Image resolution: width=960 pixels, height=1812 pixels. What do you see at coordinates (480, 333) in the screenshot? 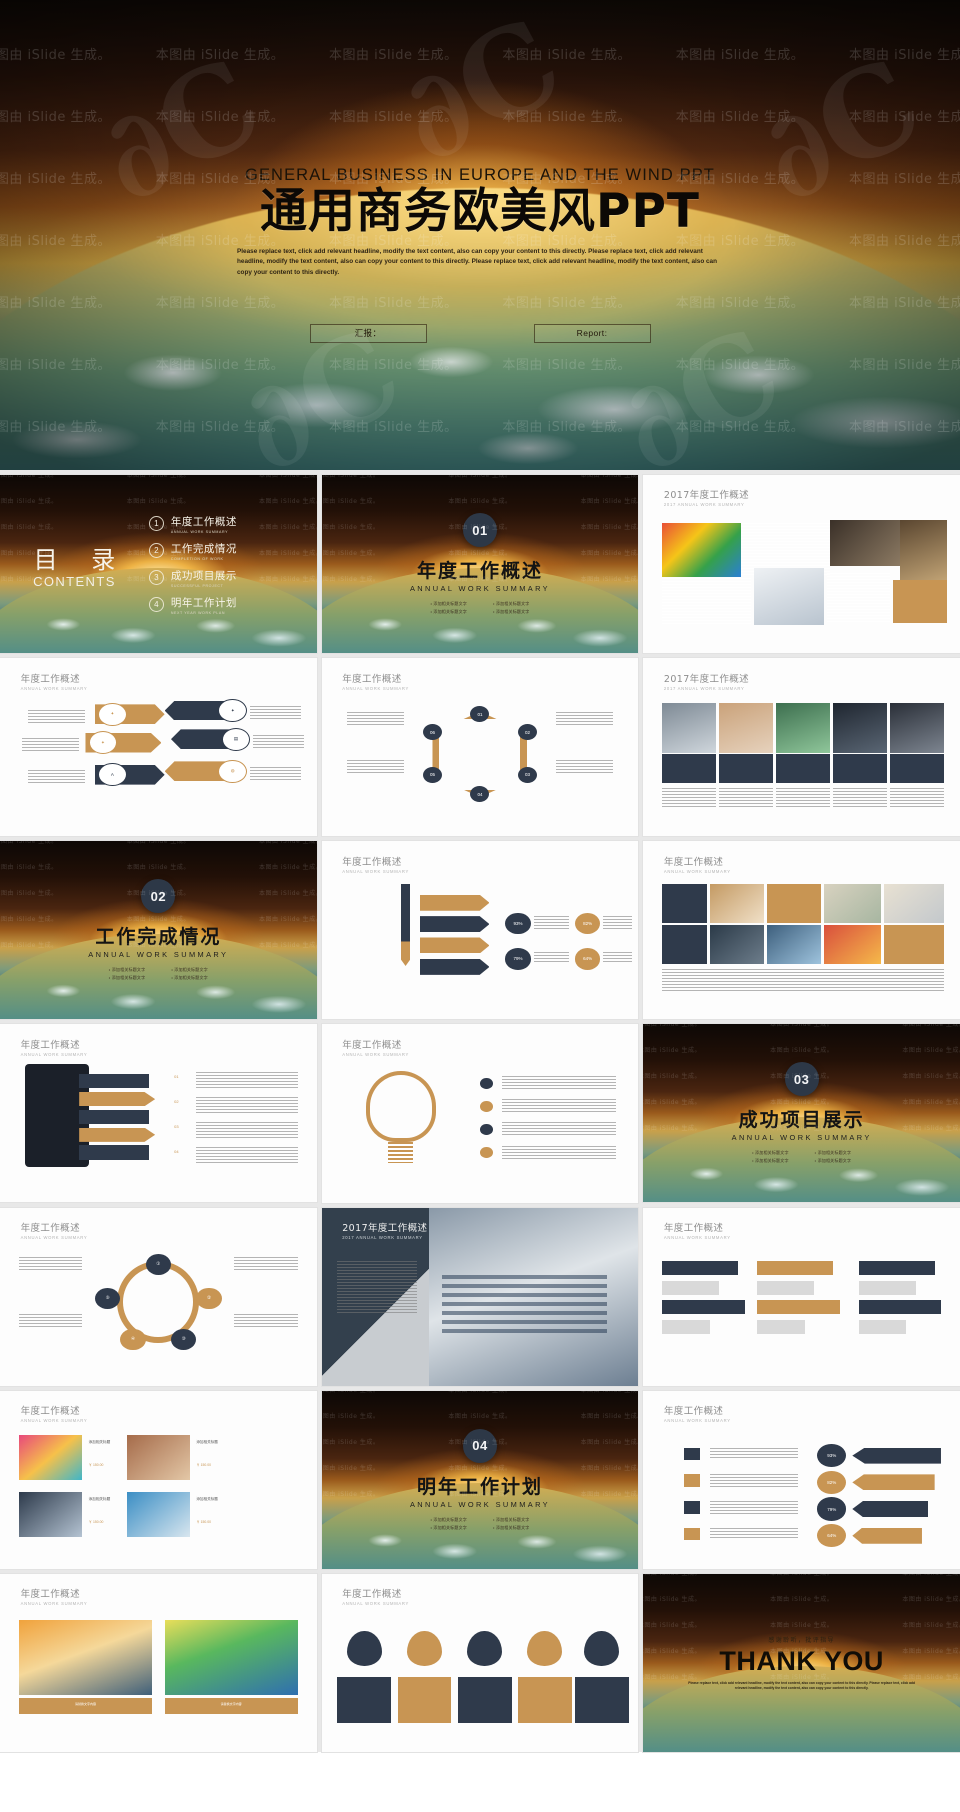
I see `hero-button-row: 汇报： Report:` at bounding box center [480, 333].